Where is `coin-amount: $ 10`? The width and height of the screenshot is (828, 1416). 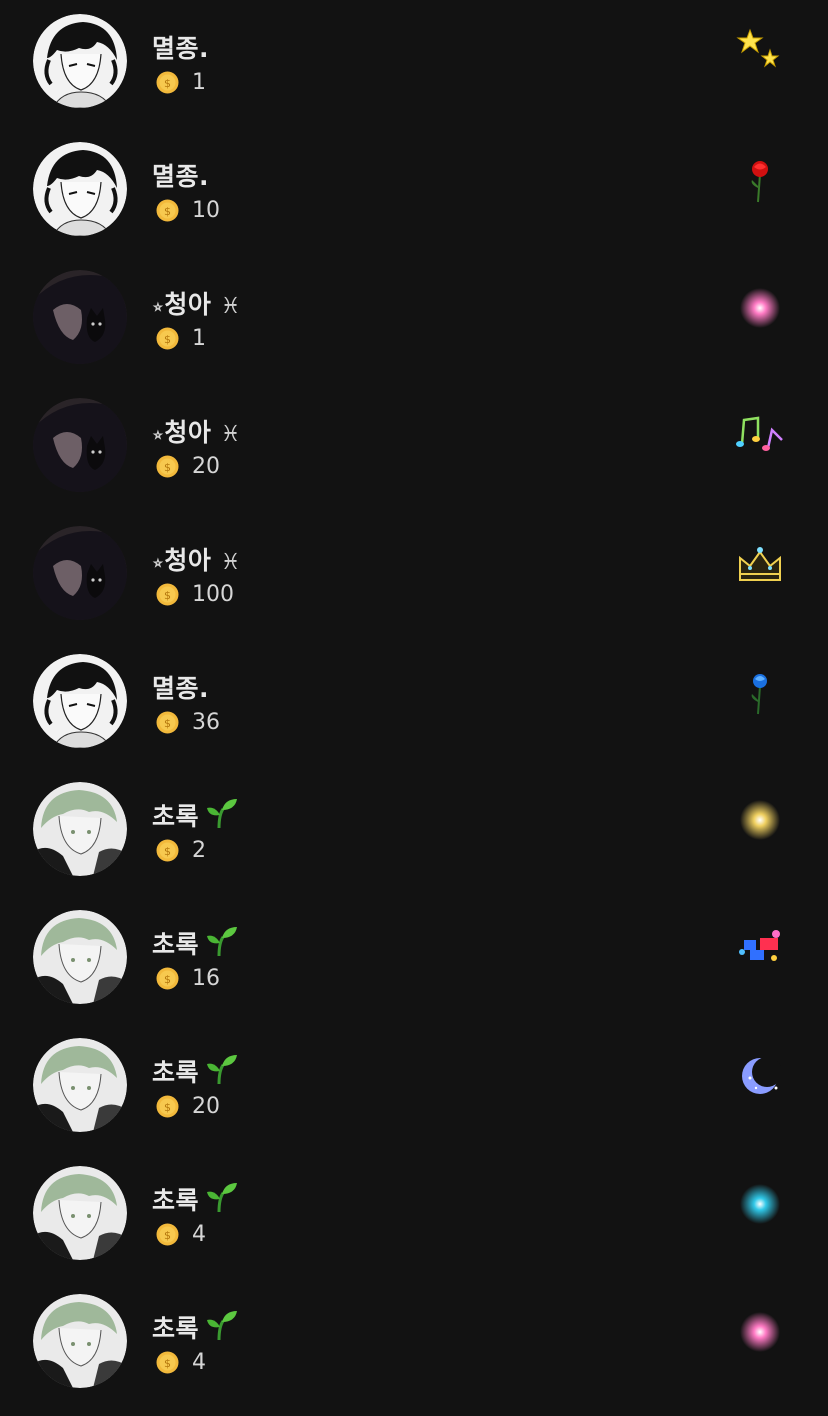
coin-amount: $ 10 is located at coordinates (188, 210).